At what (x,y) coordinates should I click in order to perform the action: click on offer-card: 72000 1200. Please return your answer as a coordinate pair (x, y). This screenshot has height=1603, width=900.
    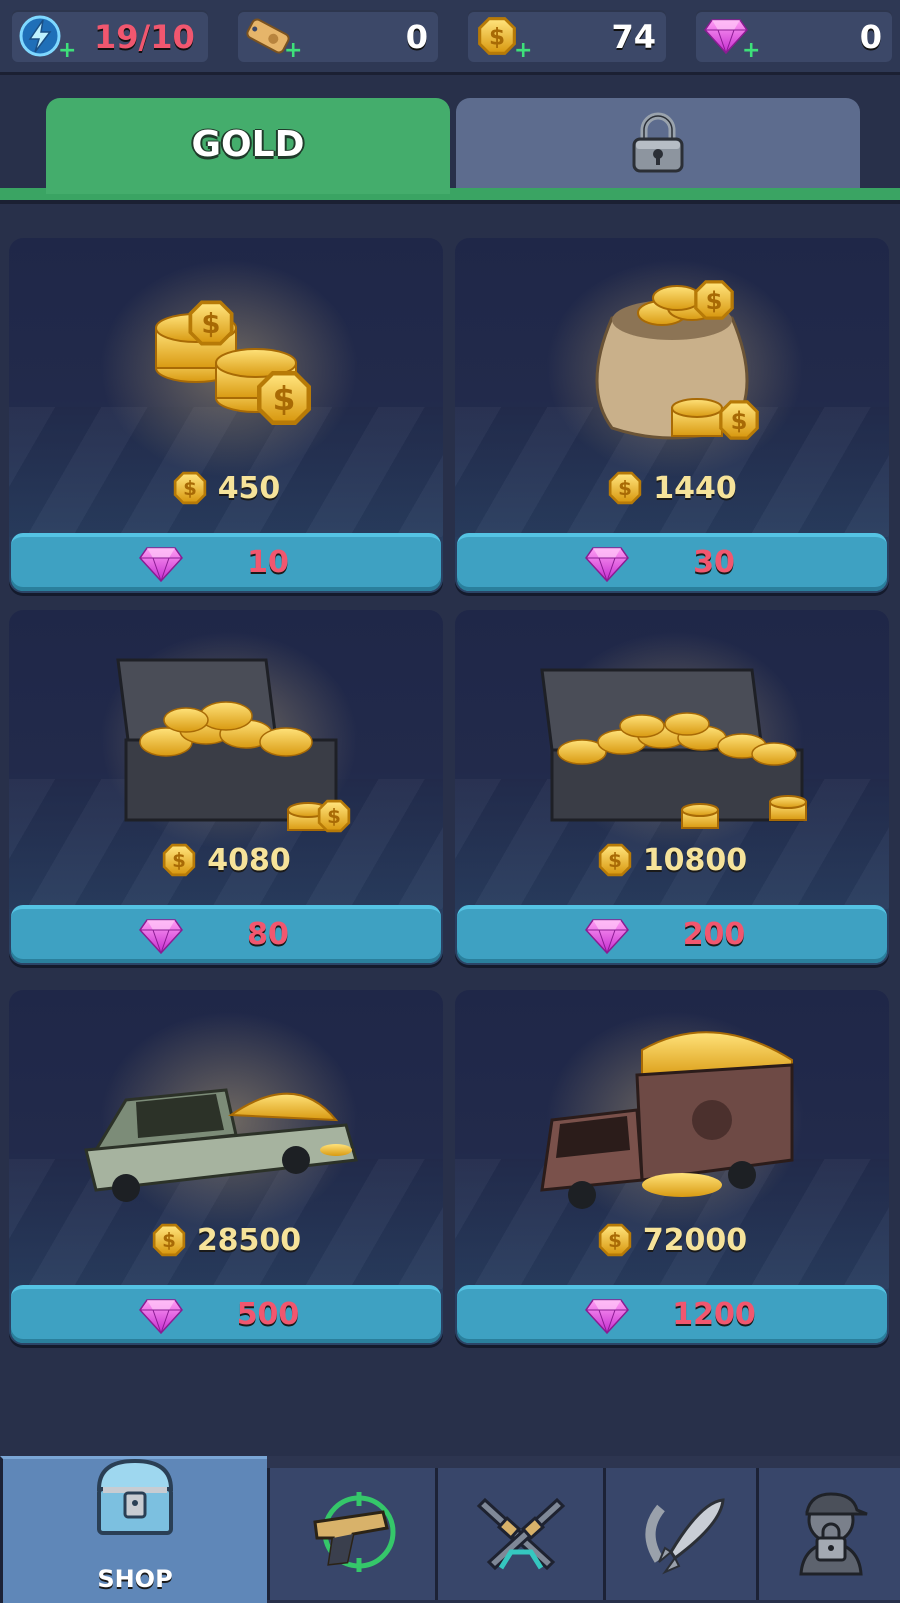
    Looking at the image, I should click on (672, 1167).